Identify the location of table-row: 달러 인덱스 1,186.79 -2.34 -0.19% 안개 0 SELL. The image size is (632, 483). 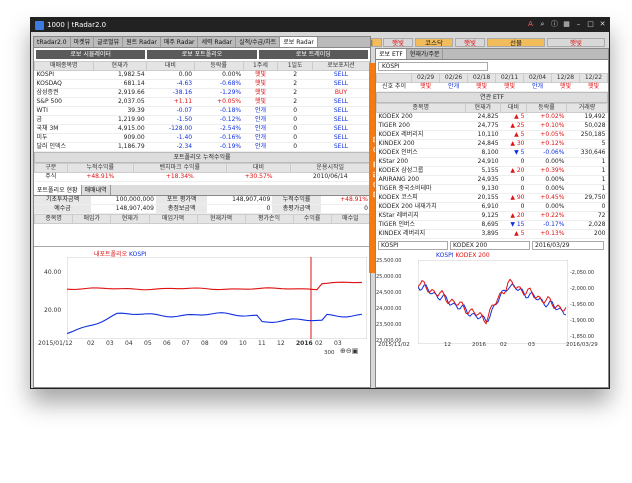
(202, 147).